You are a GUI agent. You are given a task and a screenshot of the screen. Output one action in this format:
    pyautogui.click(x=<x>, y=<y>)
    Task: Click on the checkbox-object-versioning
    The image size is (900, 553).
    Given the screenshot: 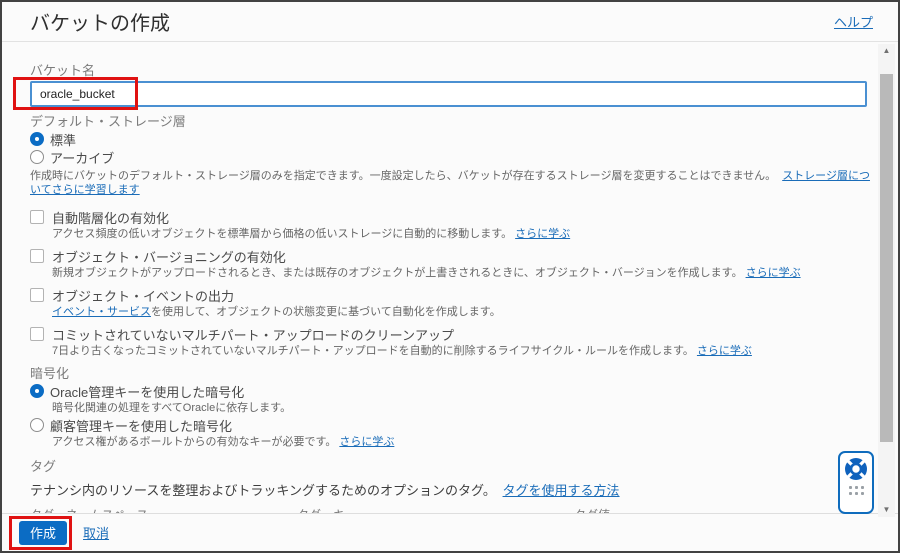 What is the action you would take?
    pyautogui.click(x=37, y=256)
    